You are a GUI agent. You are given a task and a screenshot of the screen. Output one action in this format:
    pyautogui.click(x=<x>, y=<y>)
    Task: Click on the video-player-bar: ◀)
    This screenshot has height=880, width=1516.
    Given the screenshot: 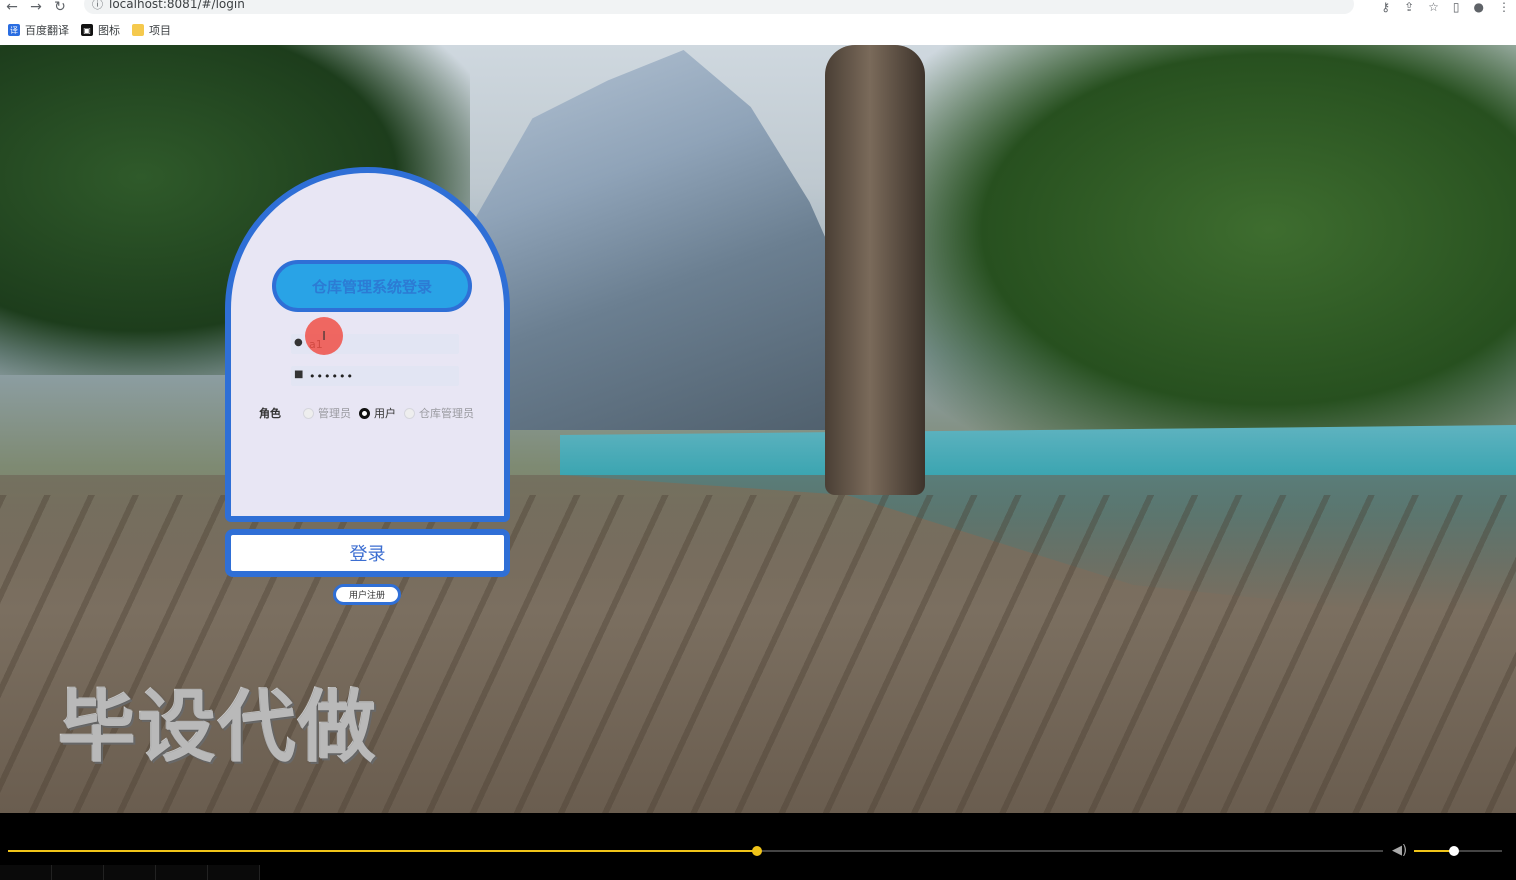 What is the action you would take?
    pyautogui.click(x=758, y=846)
    